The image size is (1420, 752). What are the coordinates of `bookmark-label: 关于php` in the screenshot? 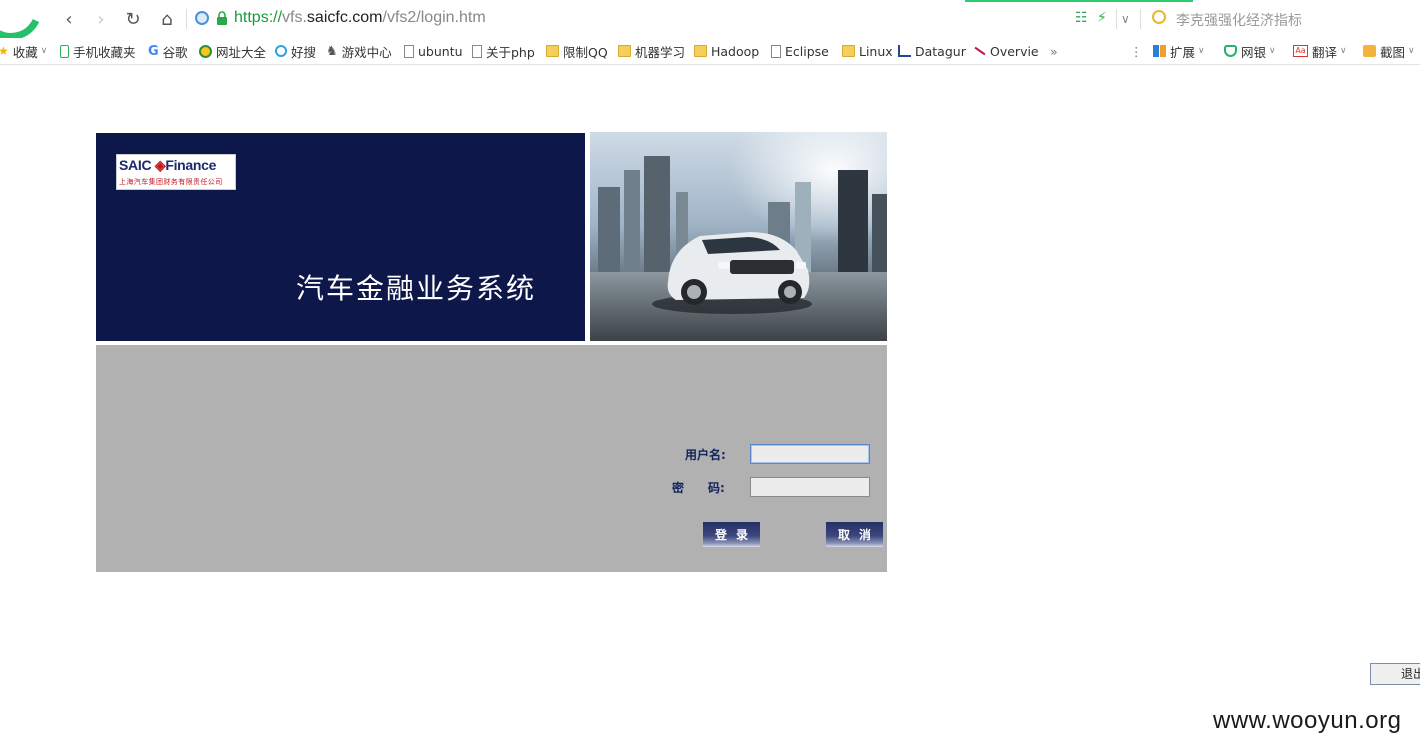 It's located at (510, 52).